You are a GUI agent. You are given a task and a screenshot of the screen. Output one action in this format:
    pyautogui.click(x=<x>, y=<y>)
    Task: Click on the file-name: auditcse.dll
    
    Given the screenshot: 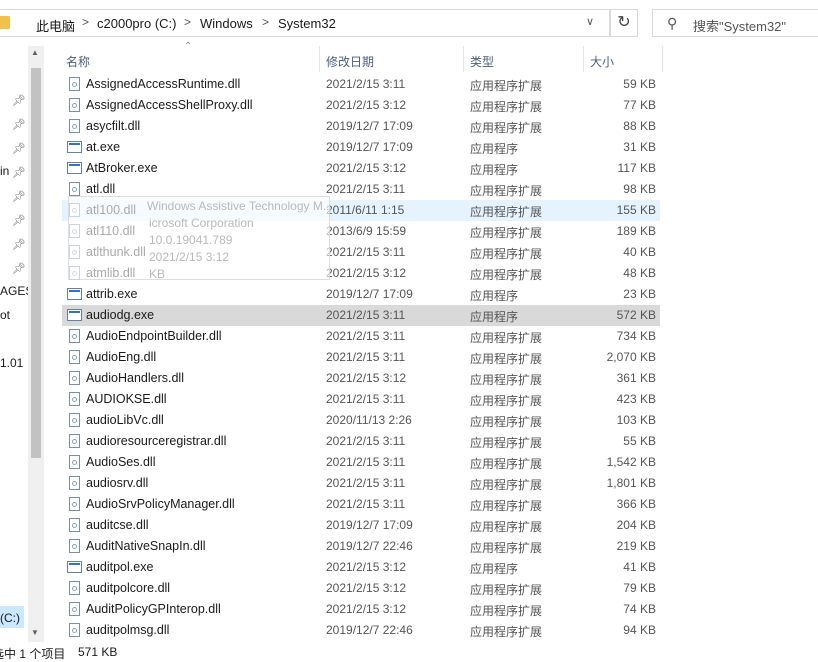 What is the action you would take?
    pyautogui.click(x=117, y=525)
    